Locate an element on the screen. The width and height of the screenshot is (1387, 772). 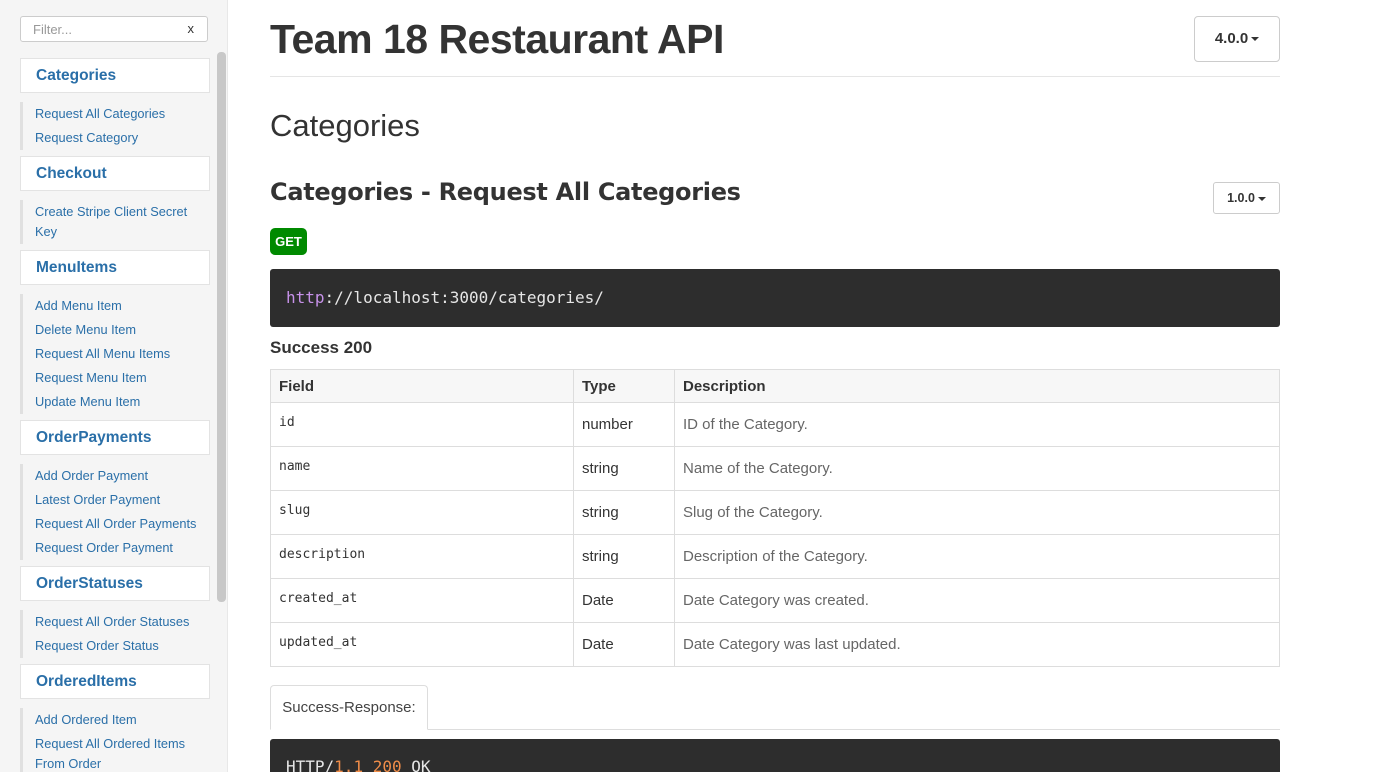
field-name: id is located at coordinates (422, 424).